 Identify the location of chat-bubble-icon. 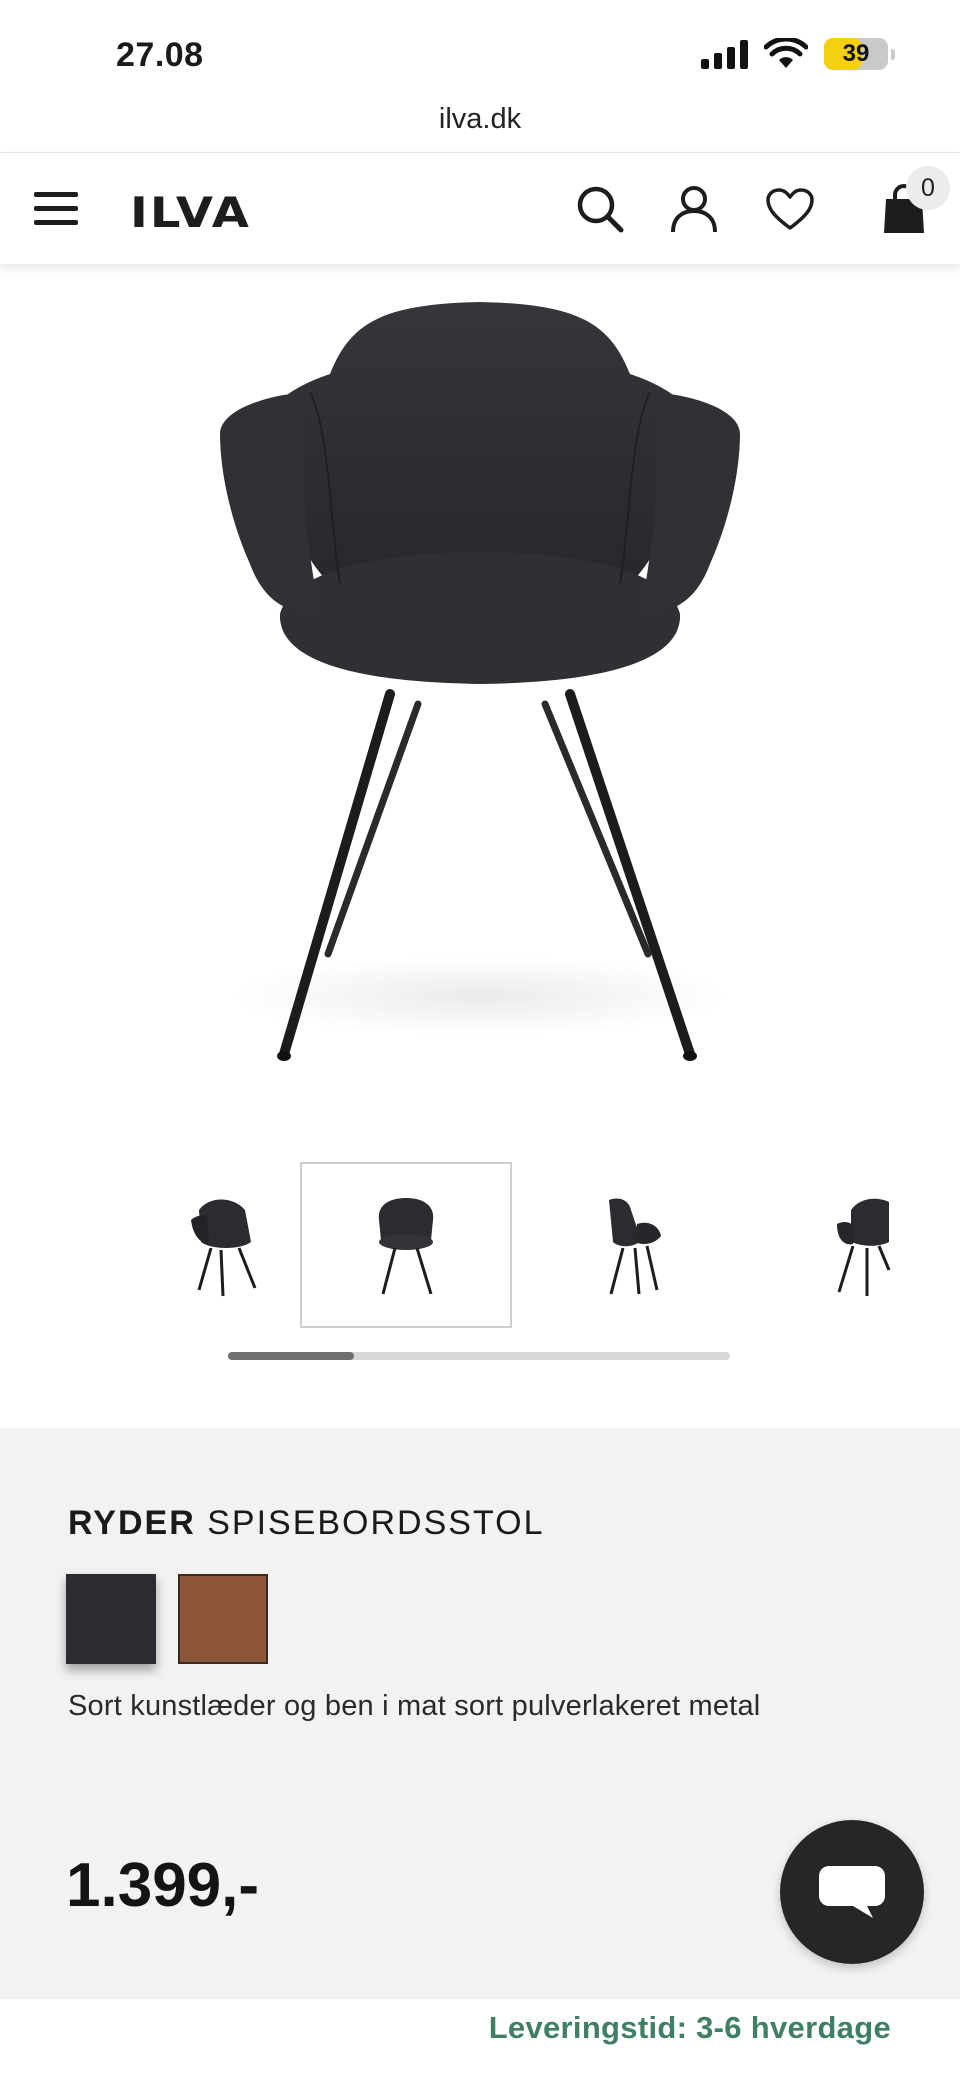
(852, 1892).